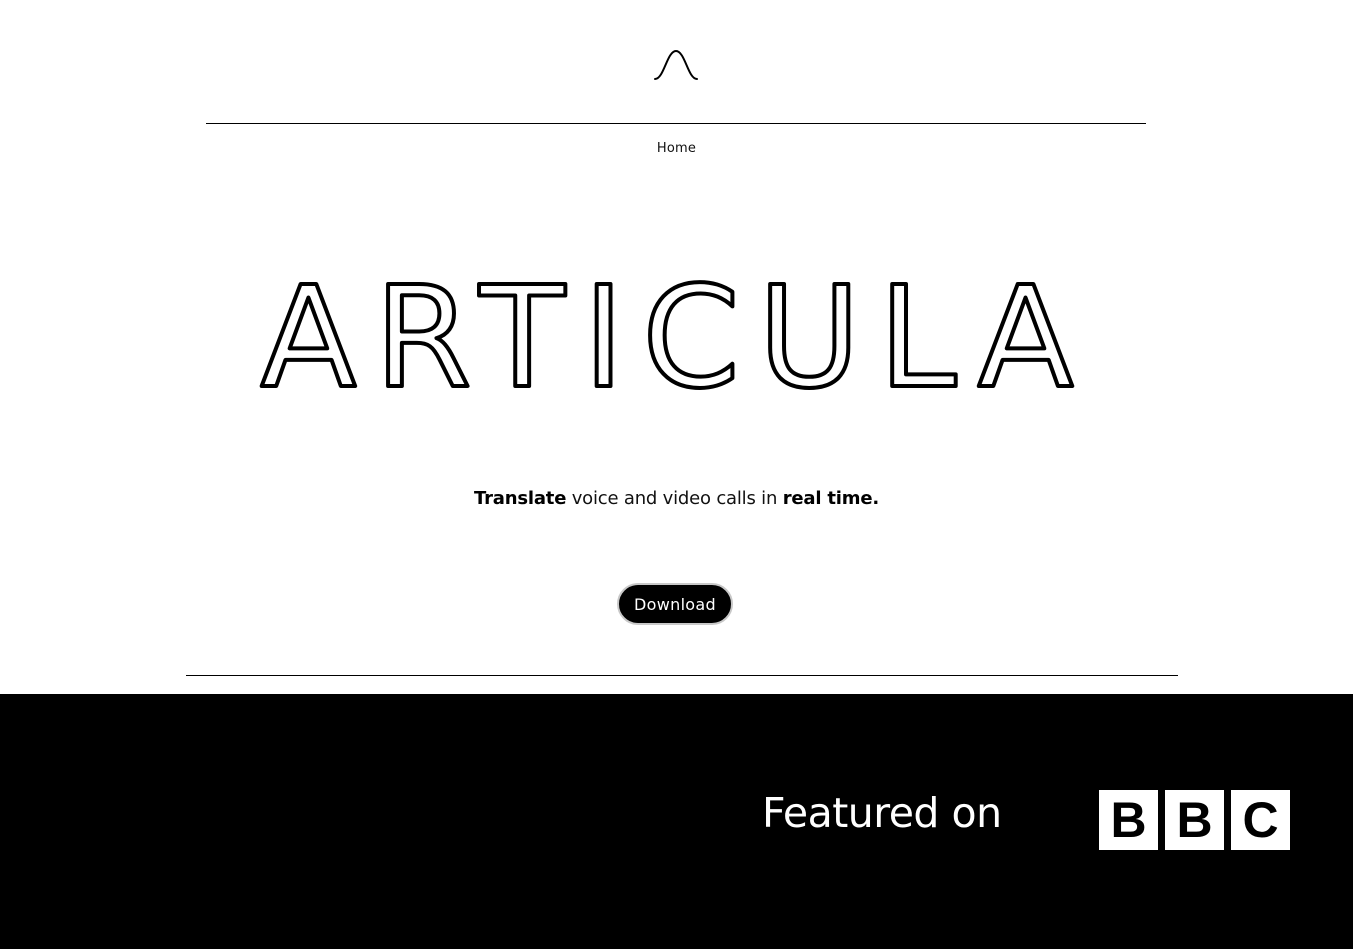 The image size is (1353, 949). I want to click on bell-curve-icon, so click(676, 65).